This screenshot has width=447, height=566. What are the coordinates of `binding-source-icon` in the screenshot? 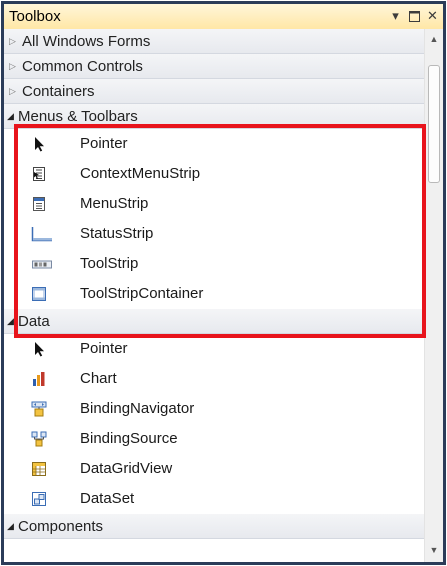 It's located at (39, 439).